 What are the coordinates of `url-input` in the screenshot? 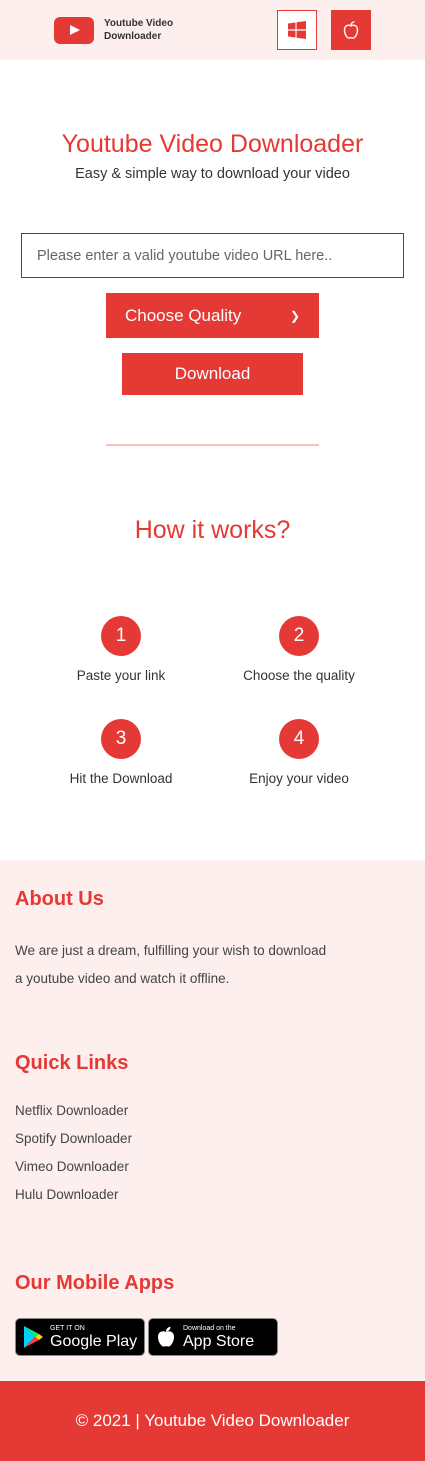 It's located at (212, 255).